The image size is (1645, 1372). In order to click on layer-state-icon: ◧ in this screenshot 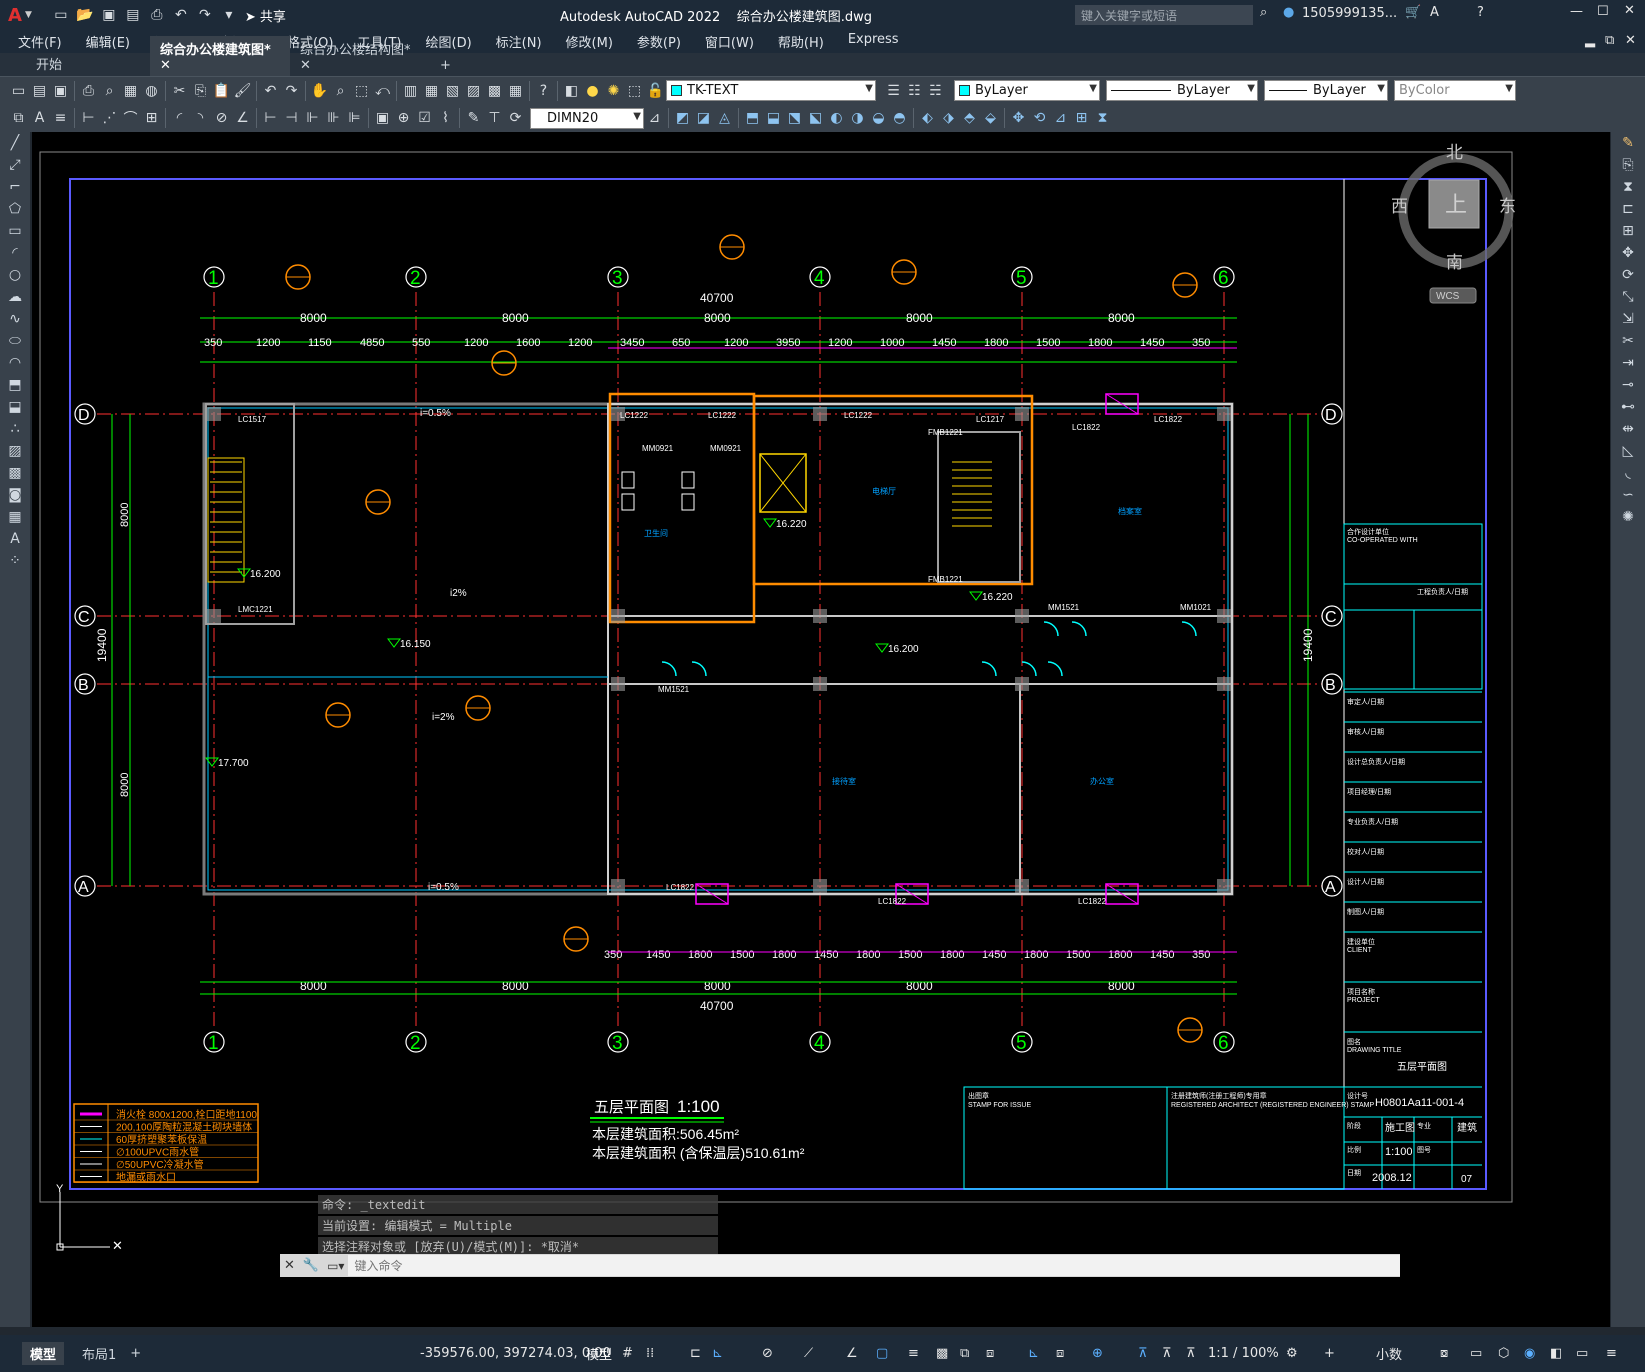, I will do `click(571, 91)`.